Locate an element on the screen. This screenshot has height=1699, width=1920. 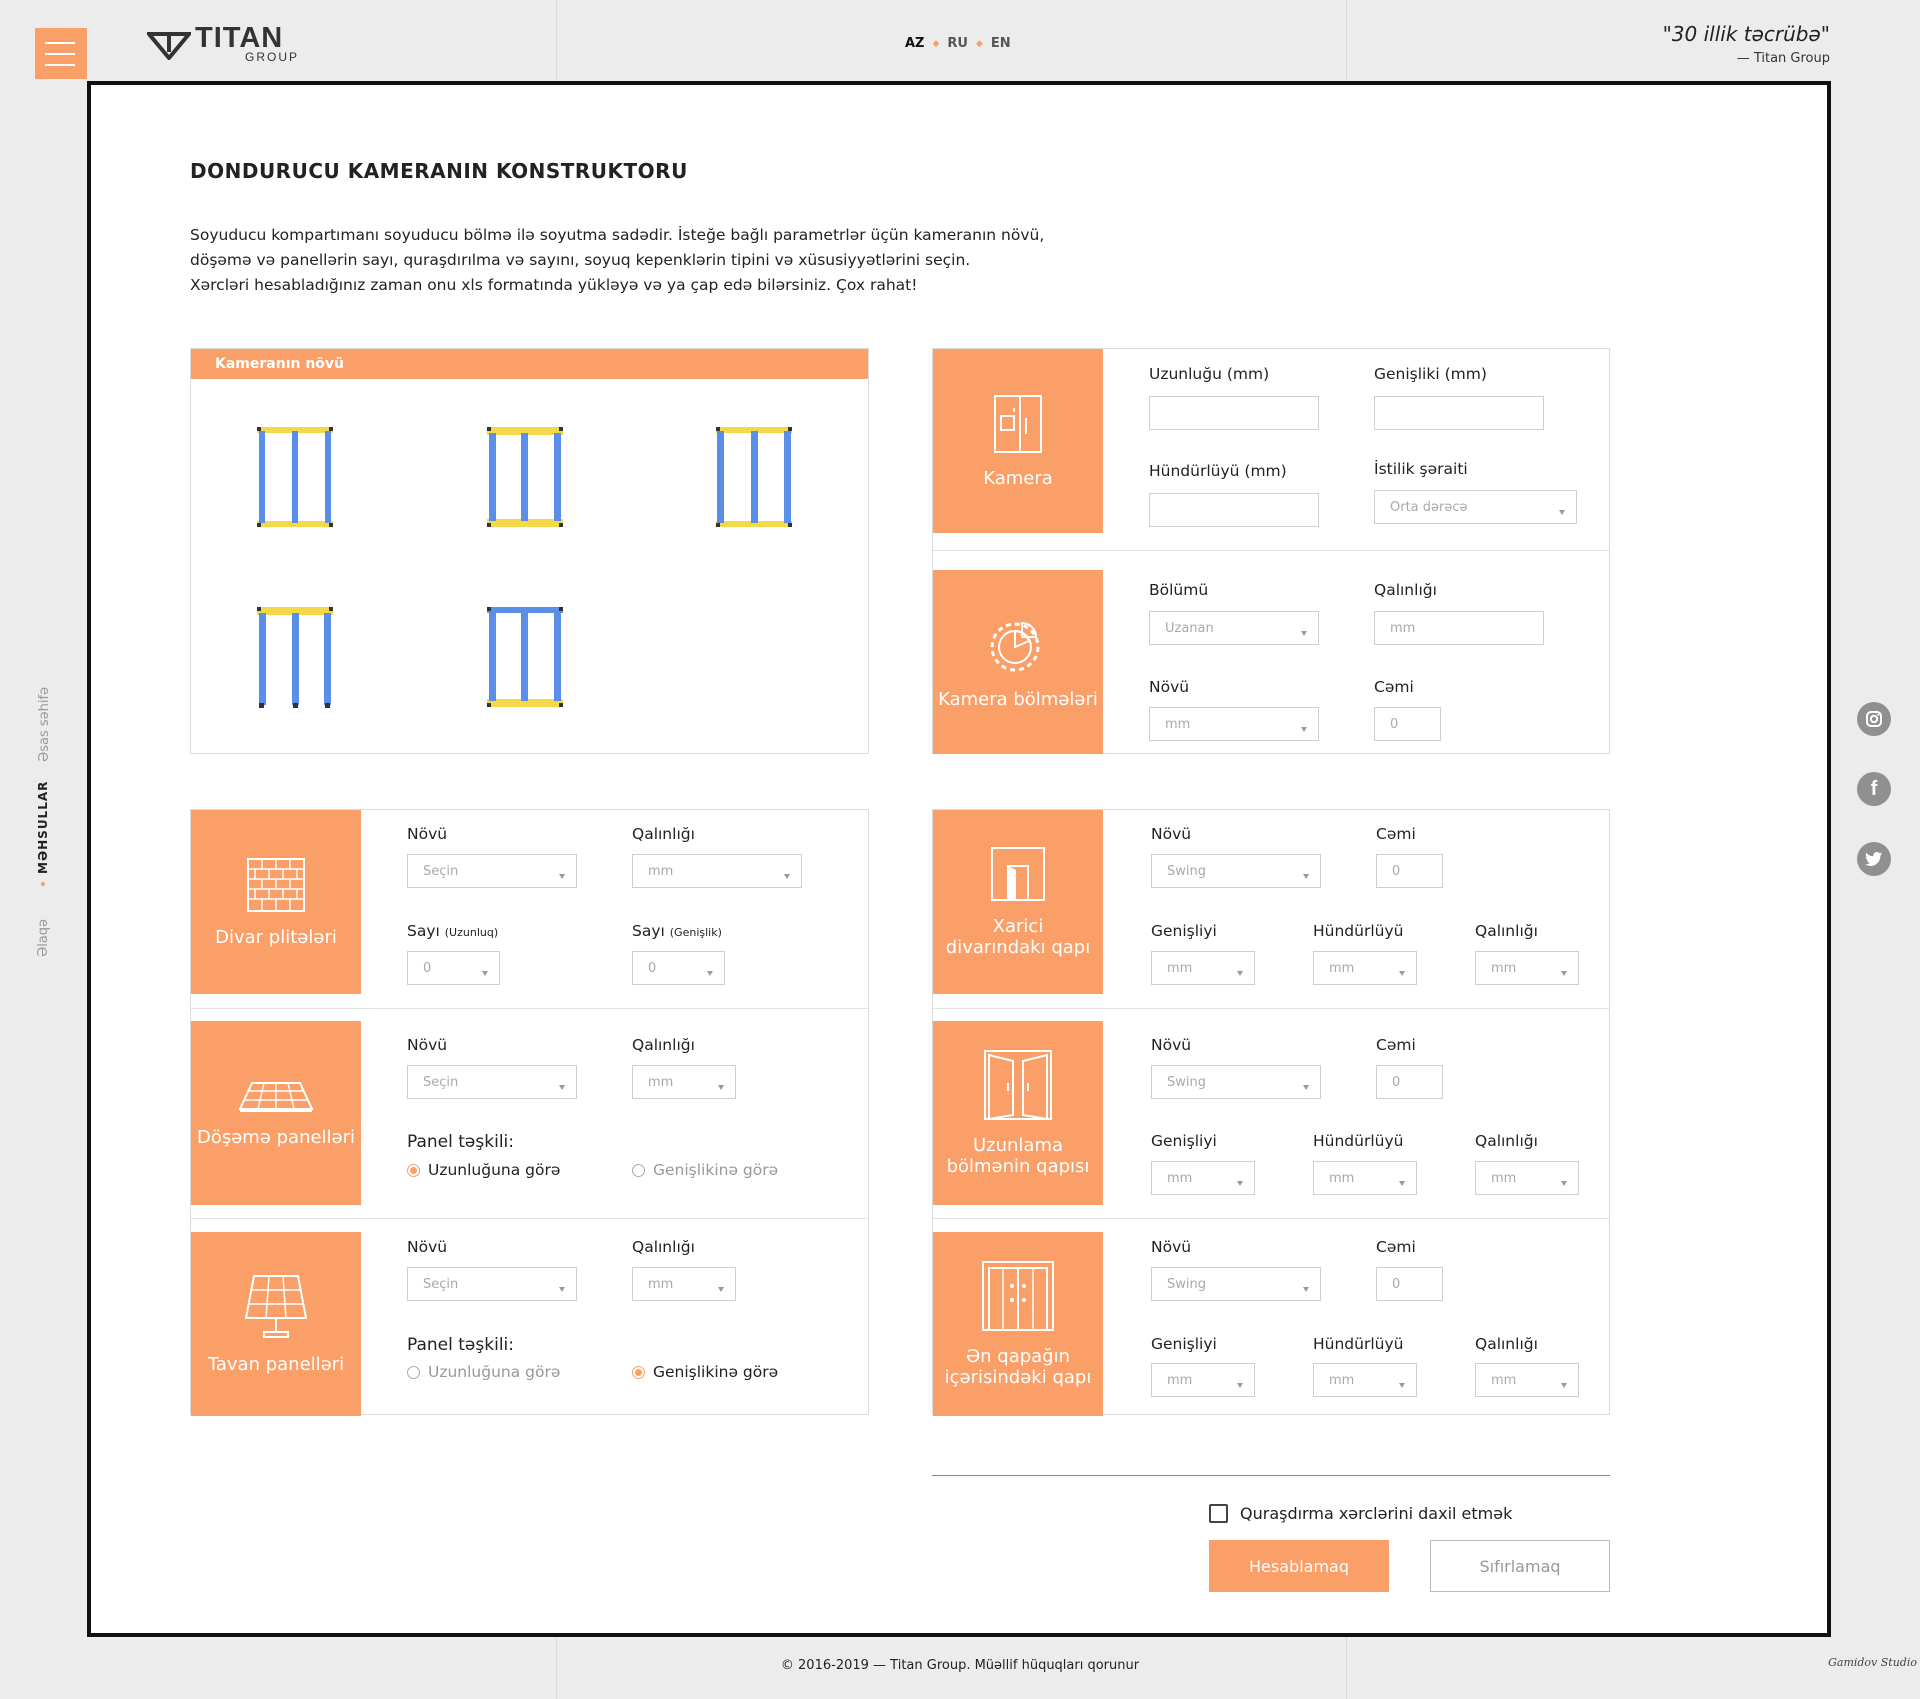
door-partition-type-label: Növü is located at coordinates (1171, 1045).